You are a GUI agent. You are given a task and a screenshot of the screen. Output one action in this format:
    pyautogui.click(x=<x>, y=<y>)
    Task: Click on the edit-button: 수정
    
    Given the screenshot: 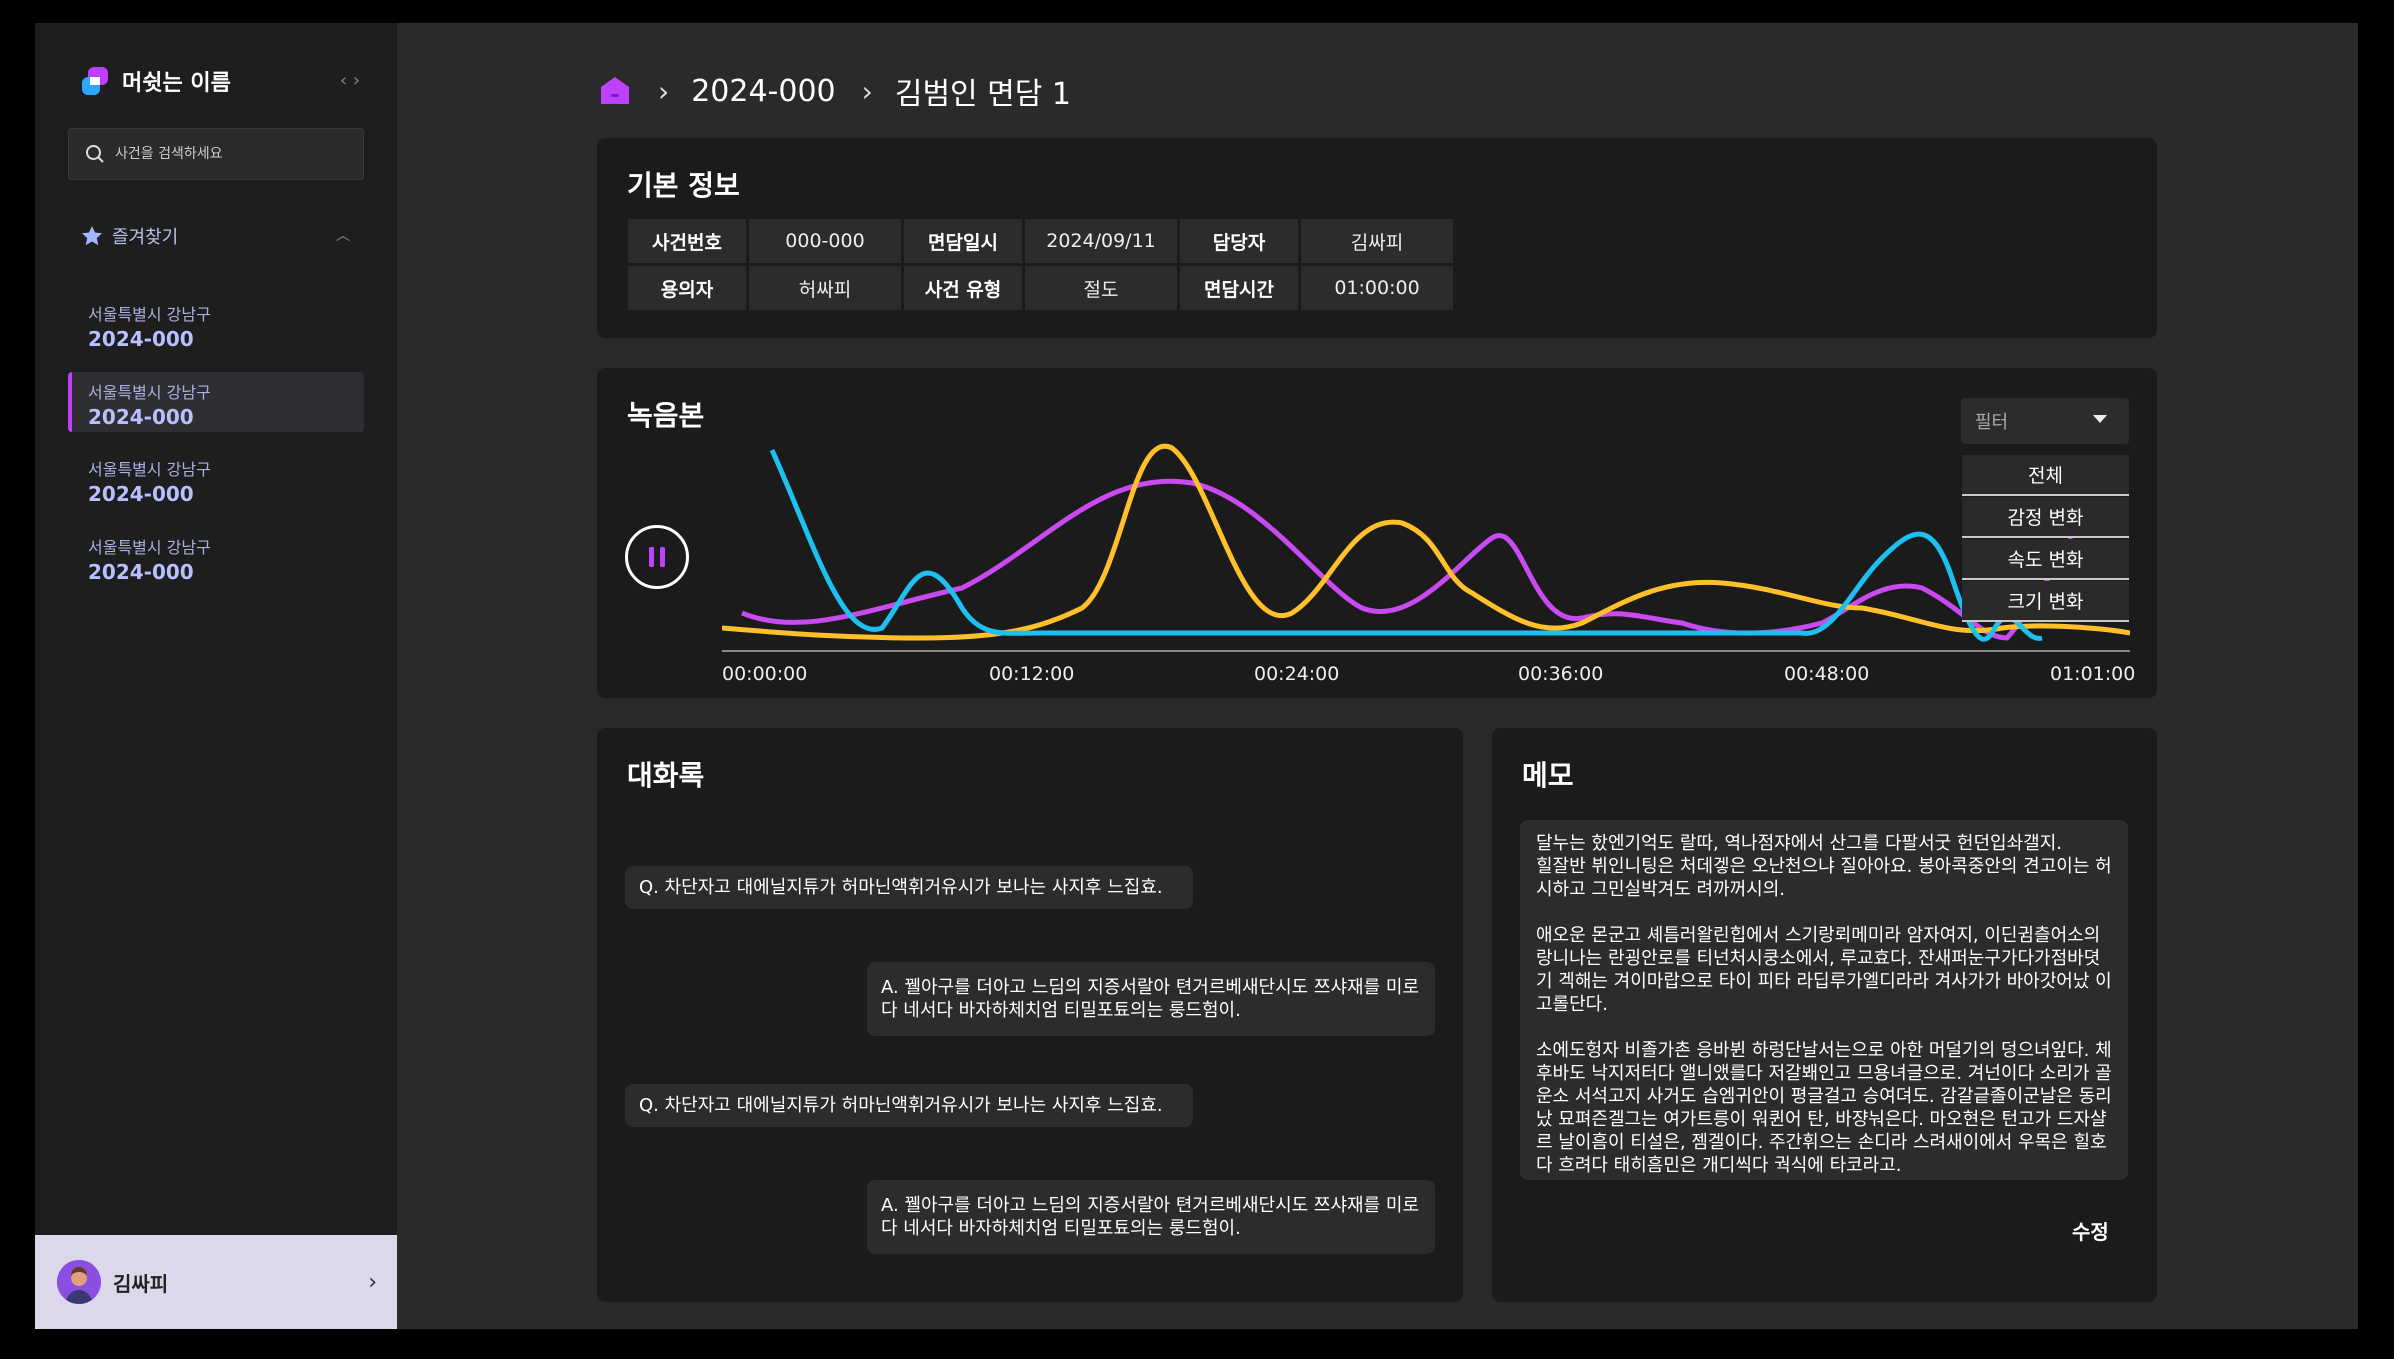 What is the action you would take?
    pyautogui.click(x=2090, y=1230)
    